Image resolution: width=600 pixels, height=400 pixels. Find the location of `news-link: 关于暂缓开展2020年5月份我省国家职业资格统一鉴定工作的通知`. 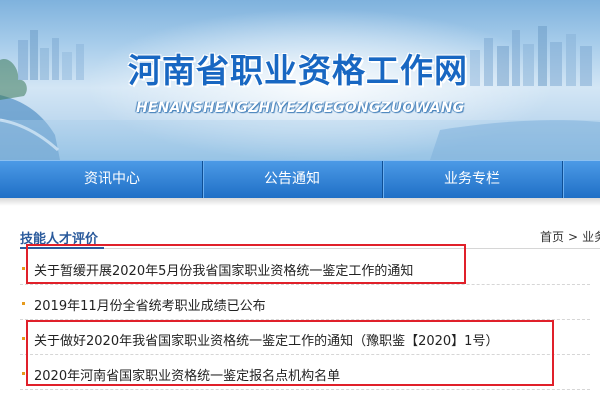

news-link: 关于暂缓开展2020年5月份我省国家职业资格统一鉴定工作的通知 is located at coordinates (223, 269).